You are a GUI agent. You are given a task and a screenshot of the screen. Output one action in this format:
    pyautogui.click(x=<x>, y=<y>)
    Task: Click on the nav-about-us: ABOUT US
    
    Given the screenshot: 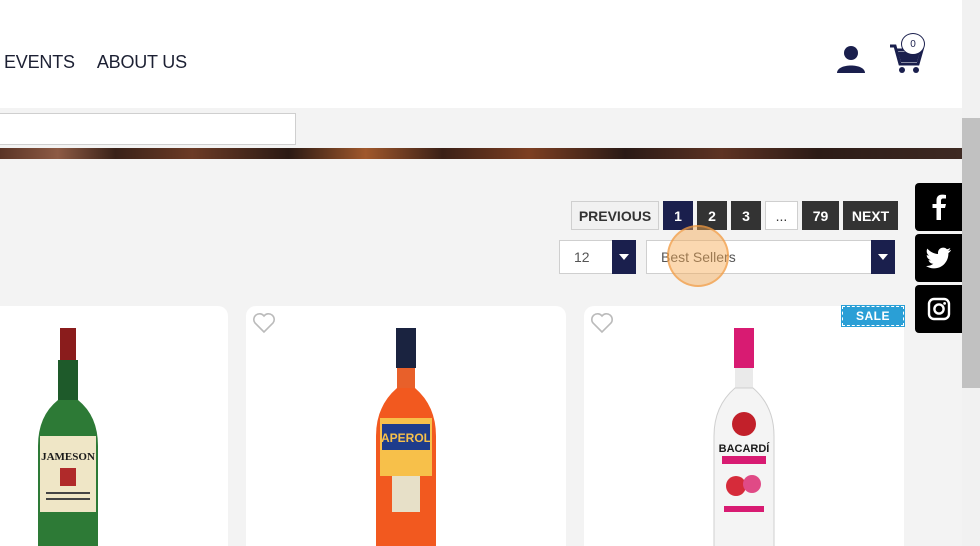 What is the action you would take?
    pyautogui.click(x=142, y=62)
    